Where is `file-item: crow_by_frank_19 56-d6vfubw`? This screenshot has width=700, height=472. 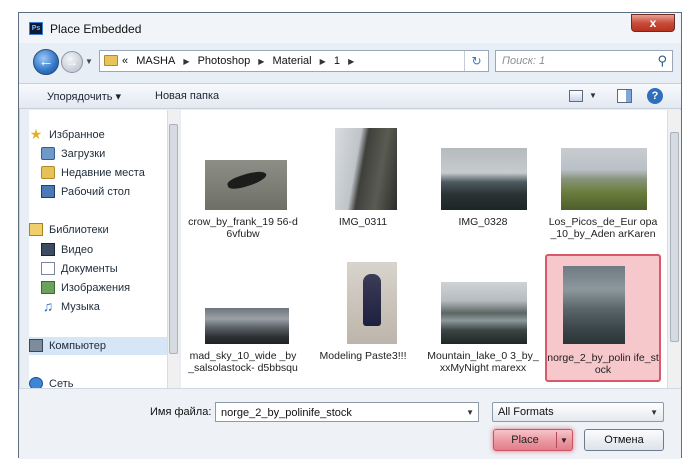
file-item: crow_by_frank_19 56-d6vfubw is located at coordinates (243, 187).